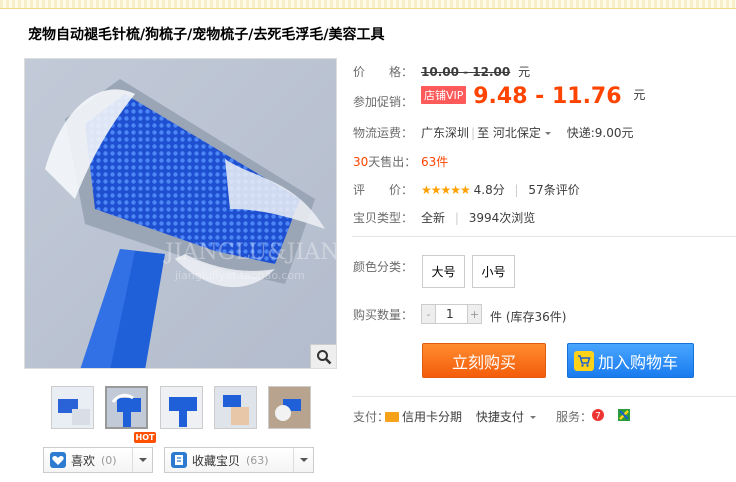  Describe the element at coordinates (216, 460) in the screenshot. I see `collect-label: 收藏宝贝` at that location.